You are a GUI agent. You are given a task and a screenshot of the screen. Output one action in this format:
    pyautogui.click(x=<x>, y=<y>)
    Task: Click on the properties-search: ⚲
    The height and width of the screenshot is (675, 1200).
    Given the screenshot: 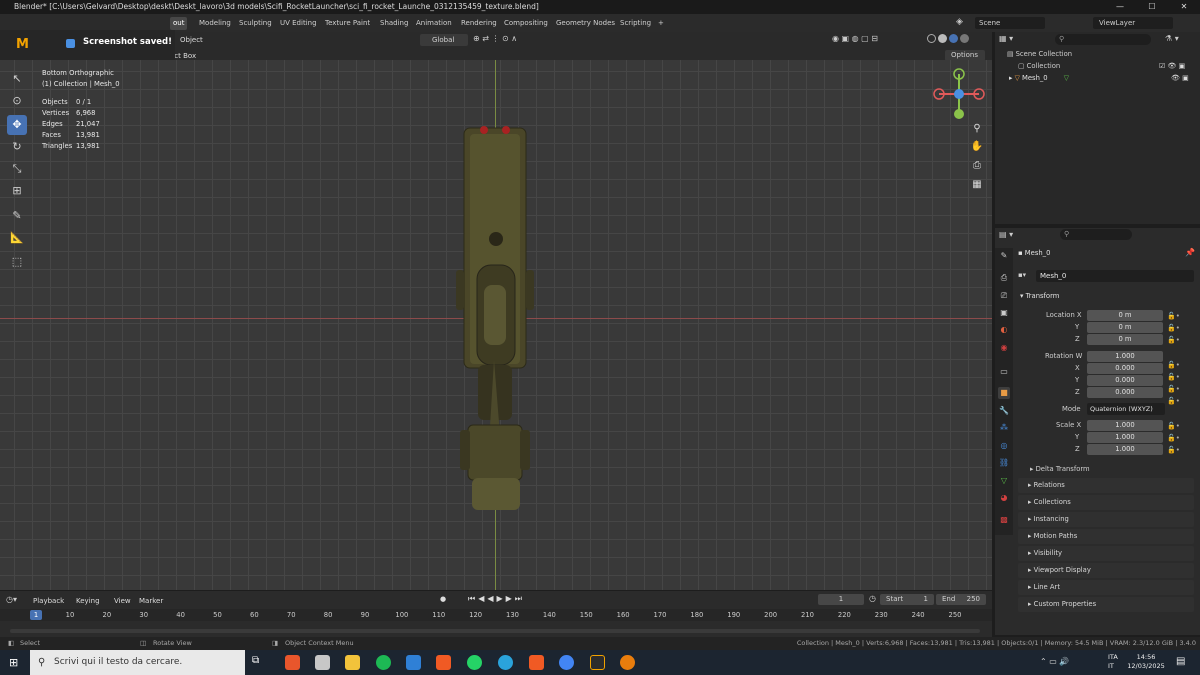 What is the action you would take?
    pyautogui.click(x=1096, y=234)
    